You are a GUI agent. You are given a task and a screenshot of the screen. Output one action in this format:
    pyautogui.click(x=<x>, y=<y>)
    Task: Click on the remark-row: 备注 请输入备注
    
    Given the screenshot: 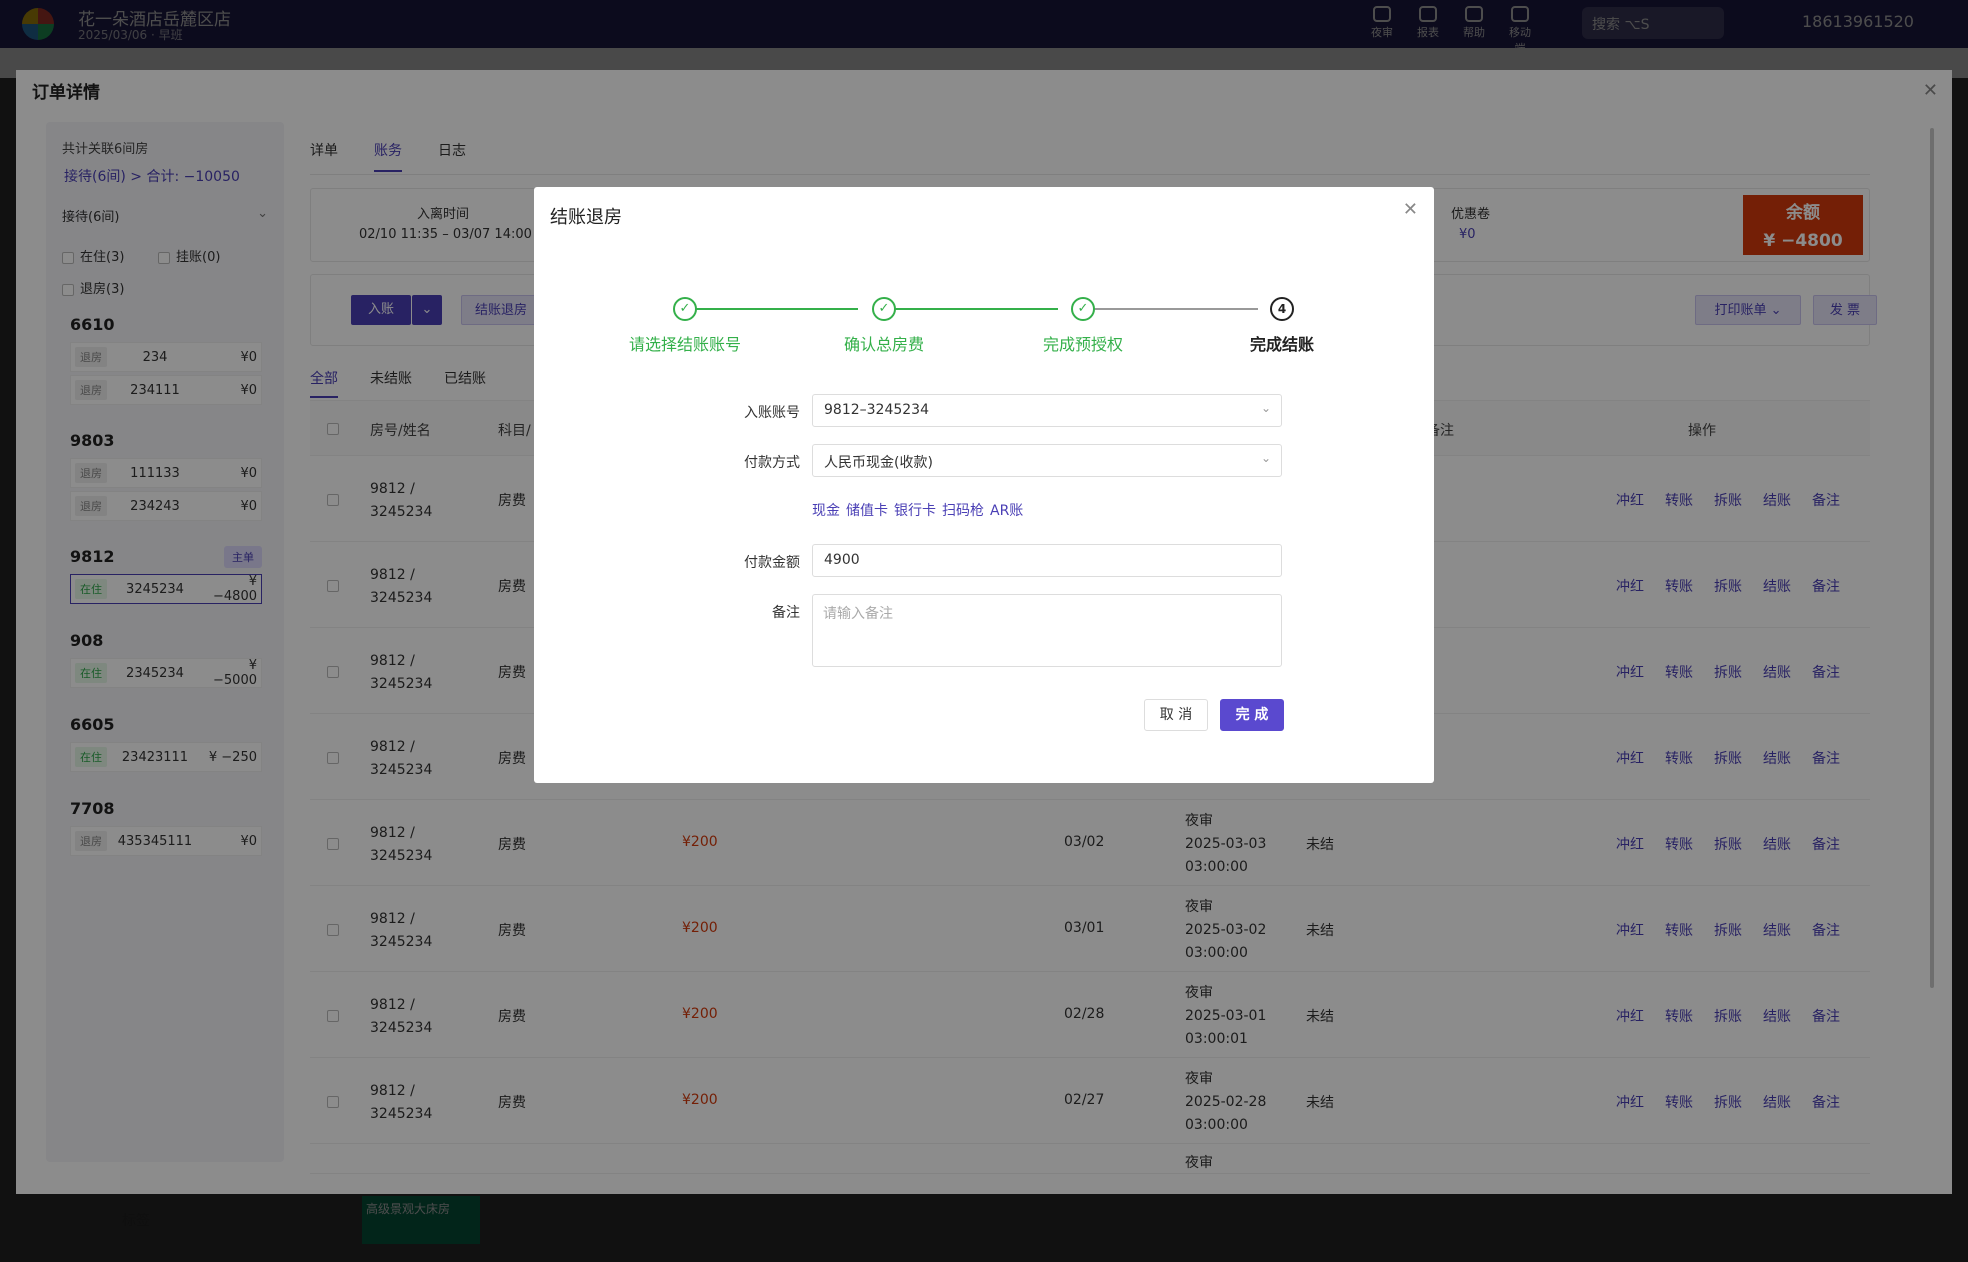 What is the action you would take?
    pyautogui.click(x=979, y=631)
    